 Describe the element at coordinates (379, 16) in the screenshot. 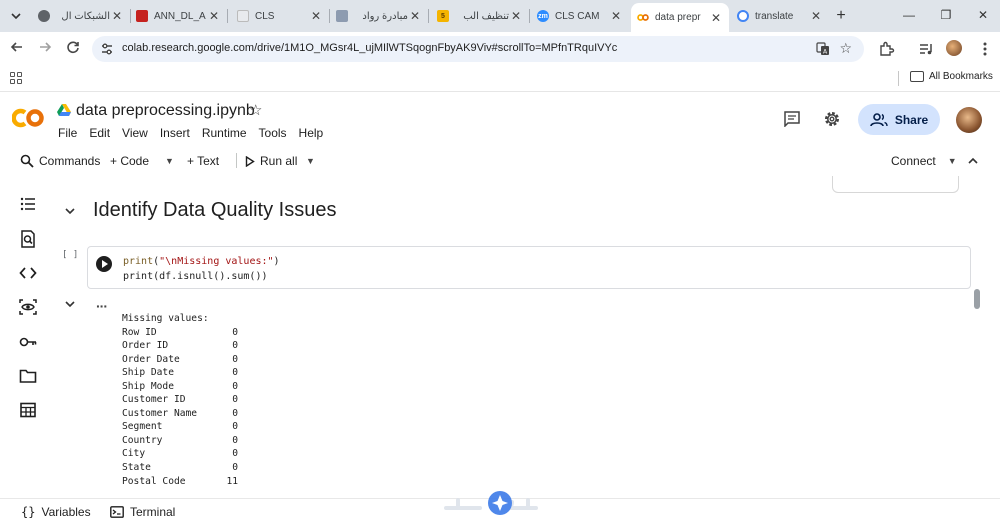

I see `browser-tab: مبادرة رواد ✕` at that location.